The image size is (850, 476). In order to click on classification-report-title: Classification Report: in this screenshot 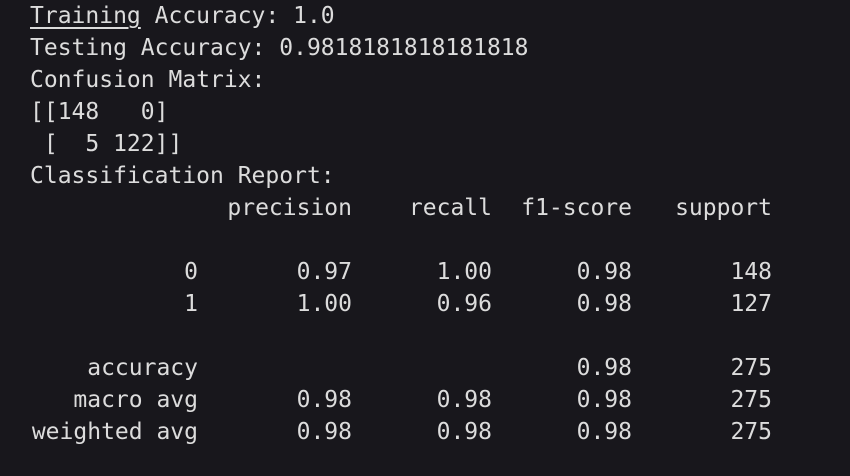, I will do `click(182, 176)`.